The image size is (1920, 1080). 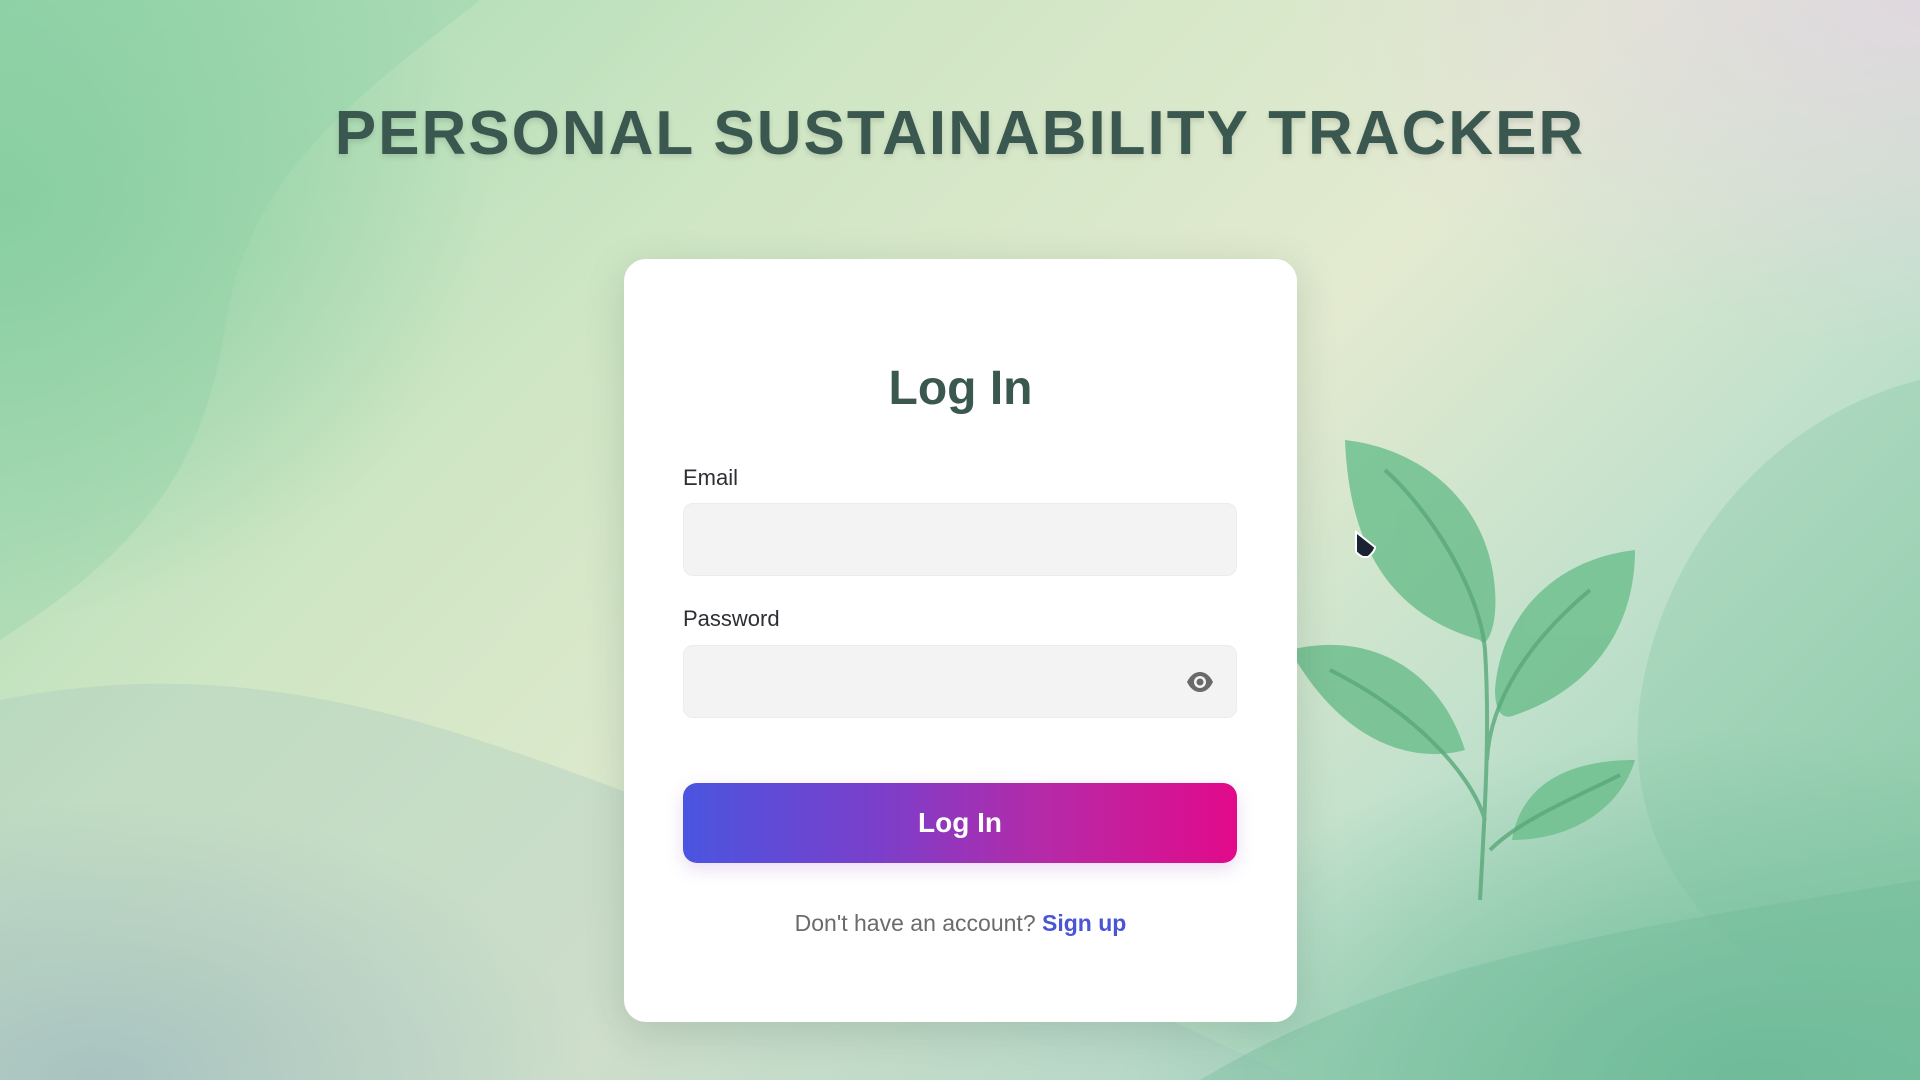 What do you see at coordinates (1200, 682) in the screenshot?
I see `eye-icon` at bounding box center [1200, 682].